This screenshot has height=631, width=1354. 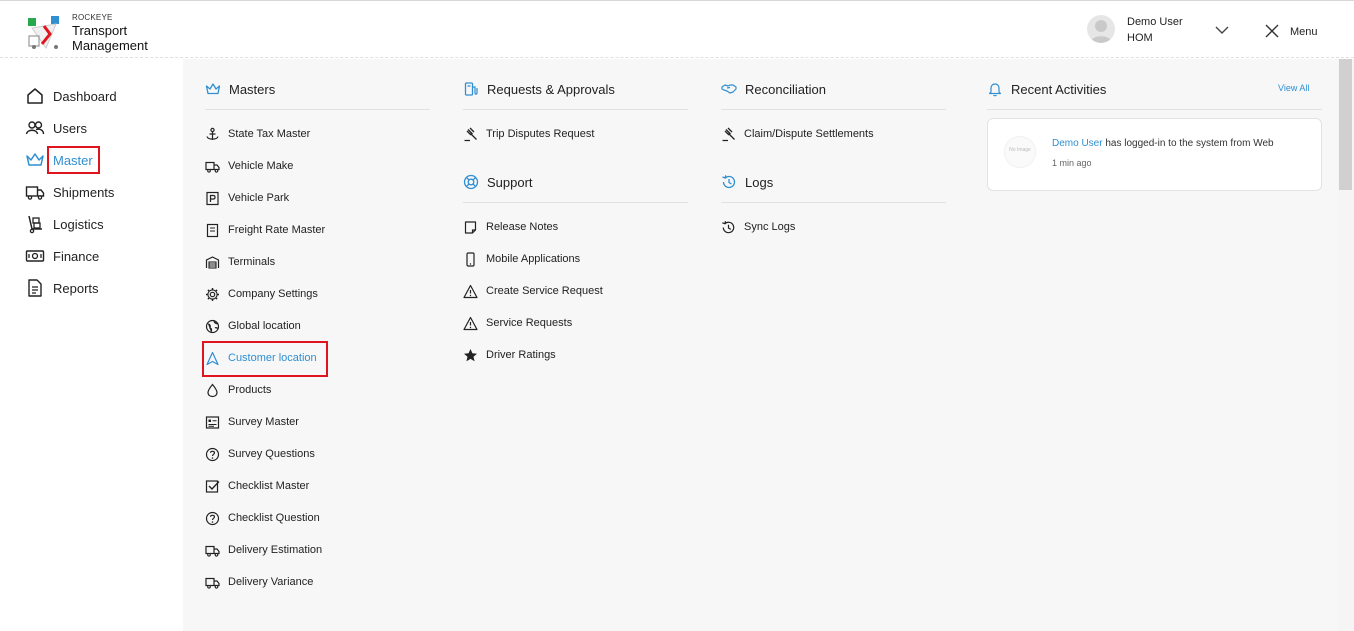 I want to click on view-all-link: View All, so click(x=1293, y=88).